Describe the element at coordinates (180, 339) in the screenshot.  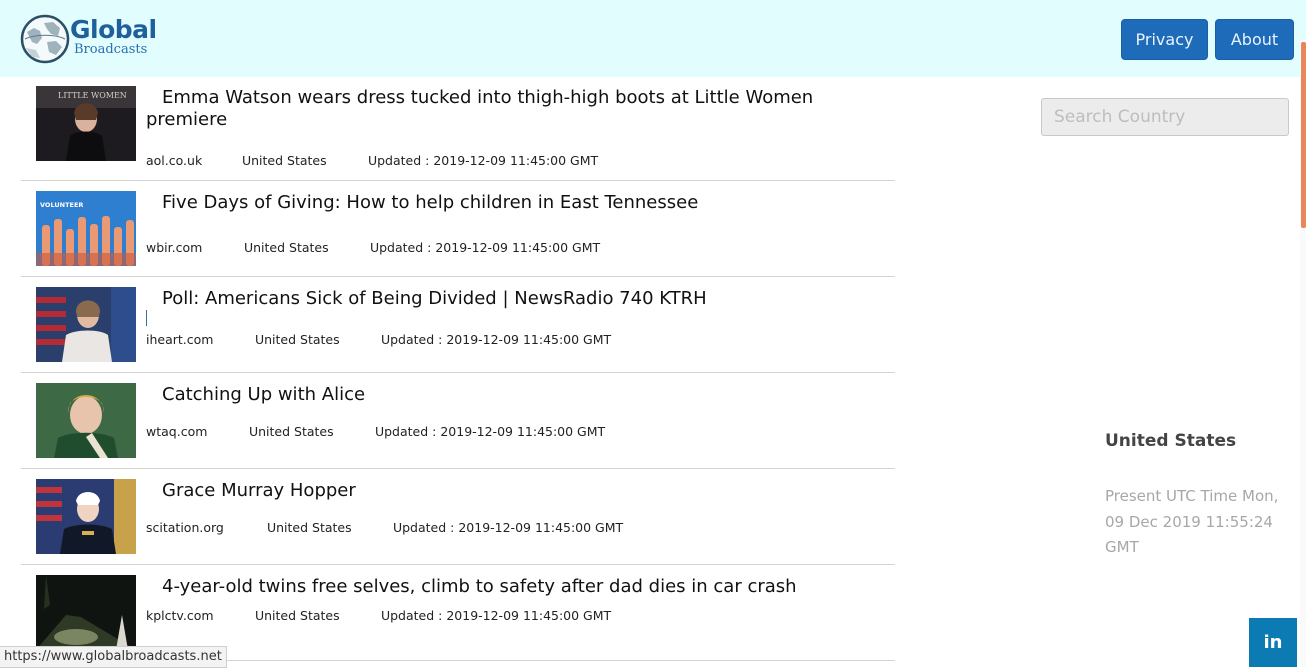
I see `news-source: iheart.com` at that location.